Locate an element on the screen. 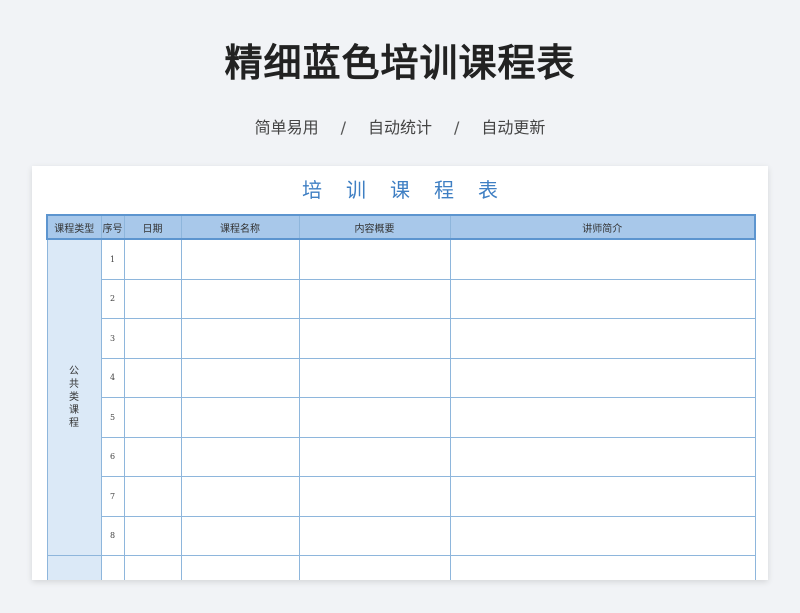  column-header-number: 序号 is located at coordinates (112, 227).